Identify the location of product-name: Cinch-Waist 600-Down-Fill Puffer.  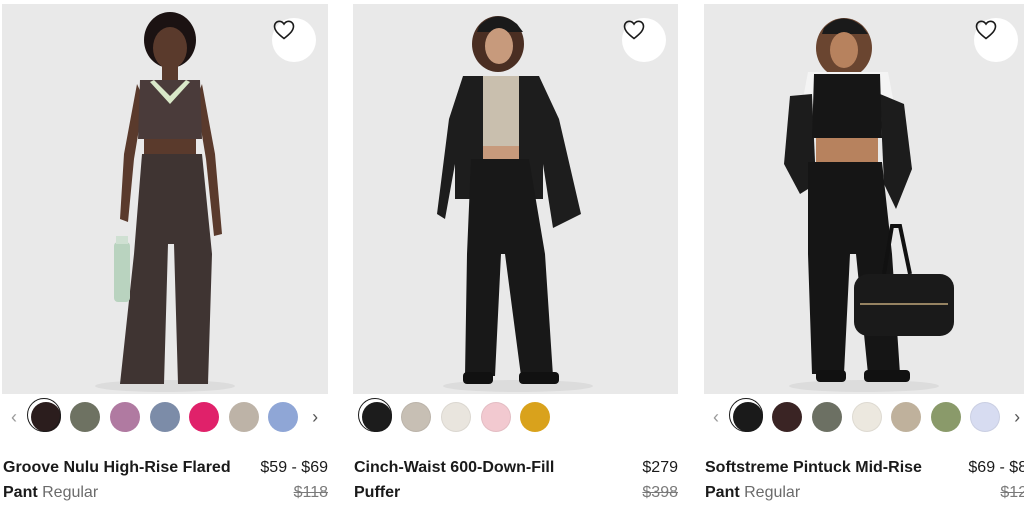
(454, 480).